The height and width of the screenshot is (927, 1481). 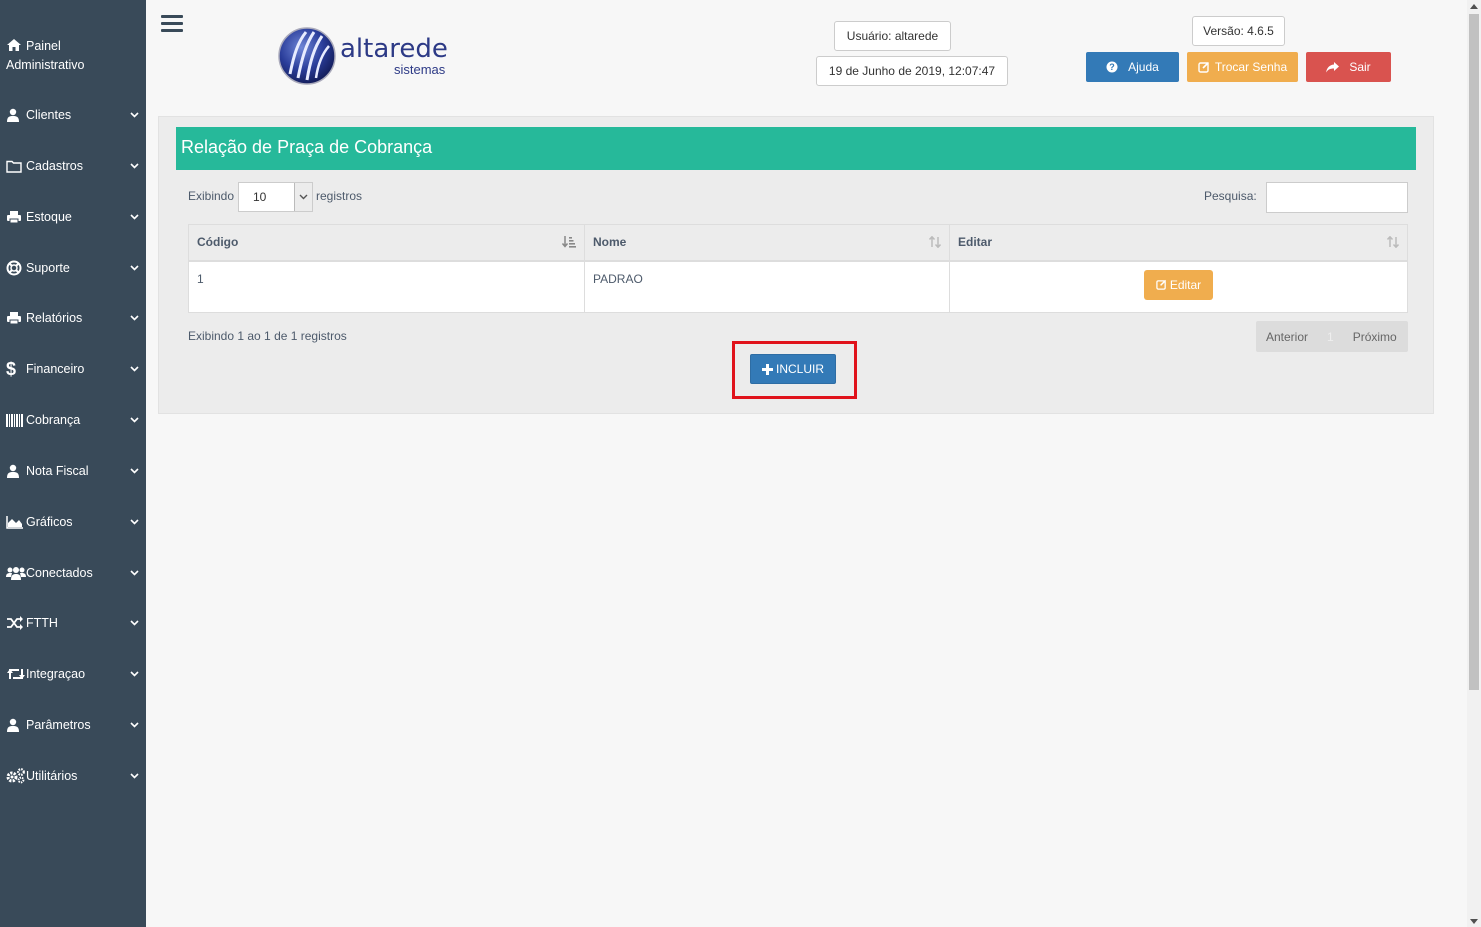 What do you see at coordinates (73, 623) in the screenshot?
I see `sidebar-item-ftth: FTTH` at bounding box center [73, 623].